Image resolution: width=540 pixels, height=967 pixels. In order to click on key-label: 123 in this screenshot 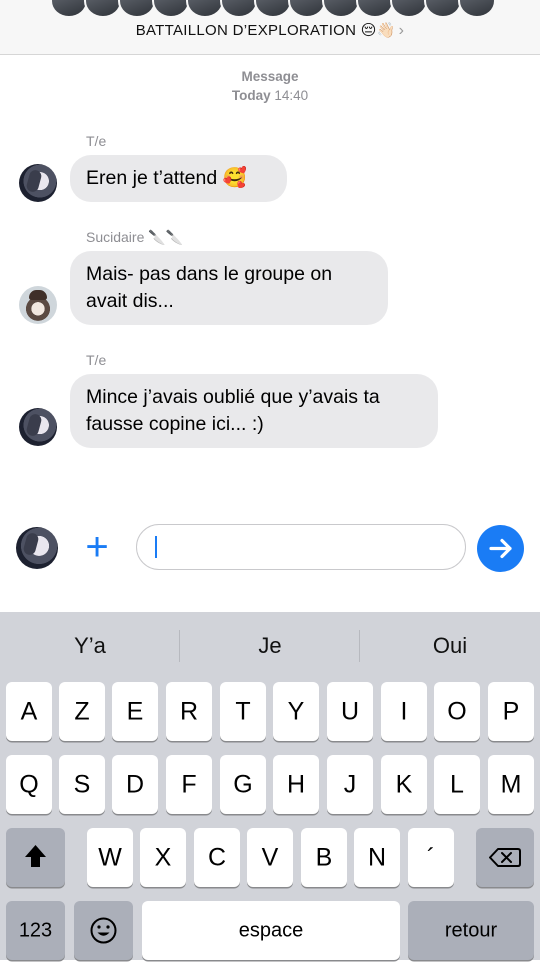, I will do `click(35, 930)`.